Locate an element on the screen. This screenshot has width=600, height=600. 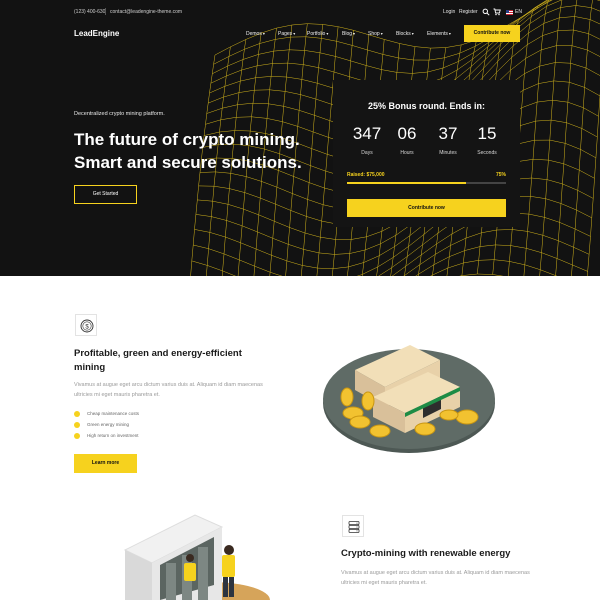
nav-label: Elements is located at coordinates (437, 34).